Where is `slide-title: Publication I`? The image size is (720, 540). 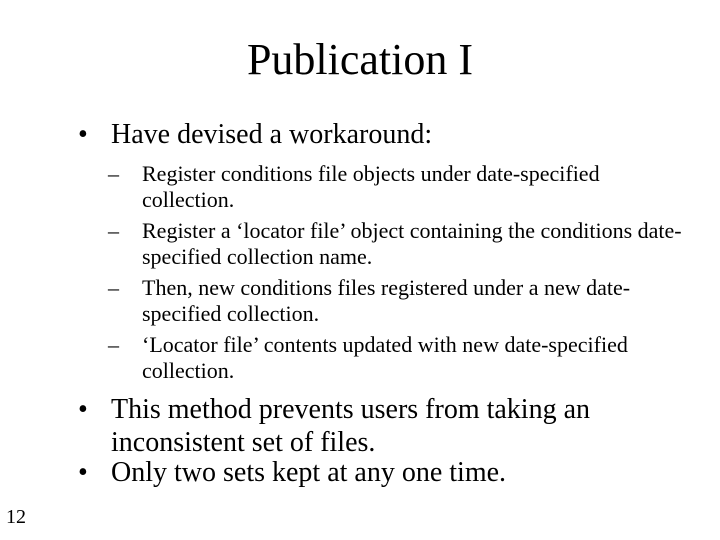 slide-title: Publication I is located at coordinates (360, 59).